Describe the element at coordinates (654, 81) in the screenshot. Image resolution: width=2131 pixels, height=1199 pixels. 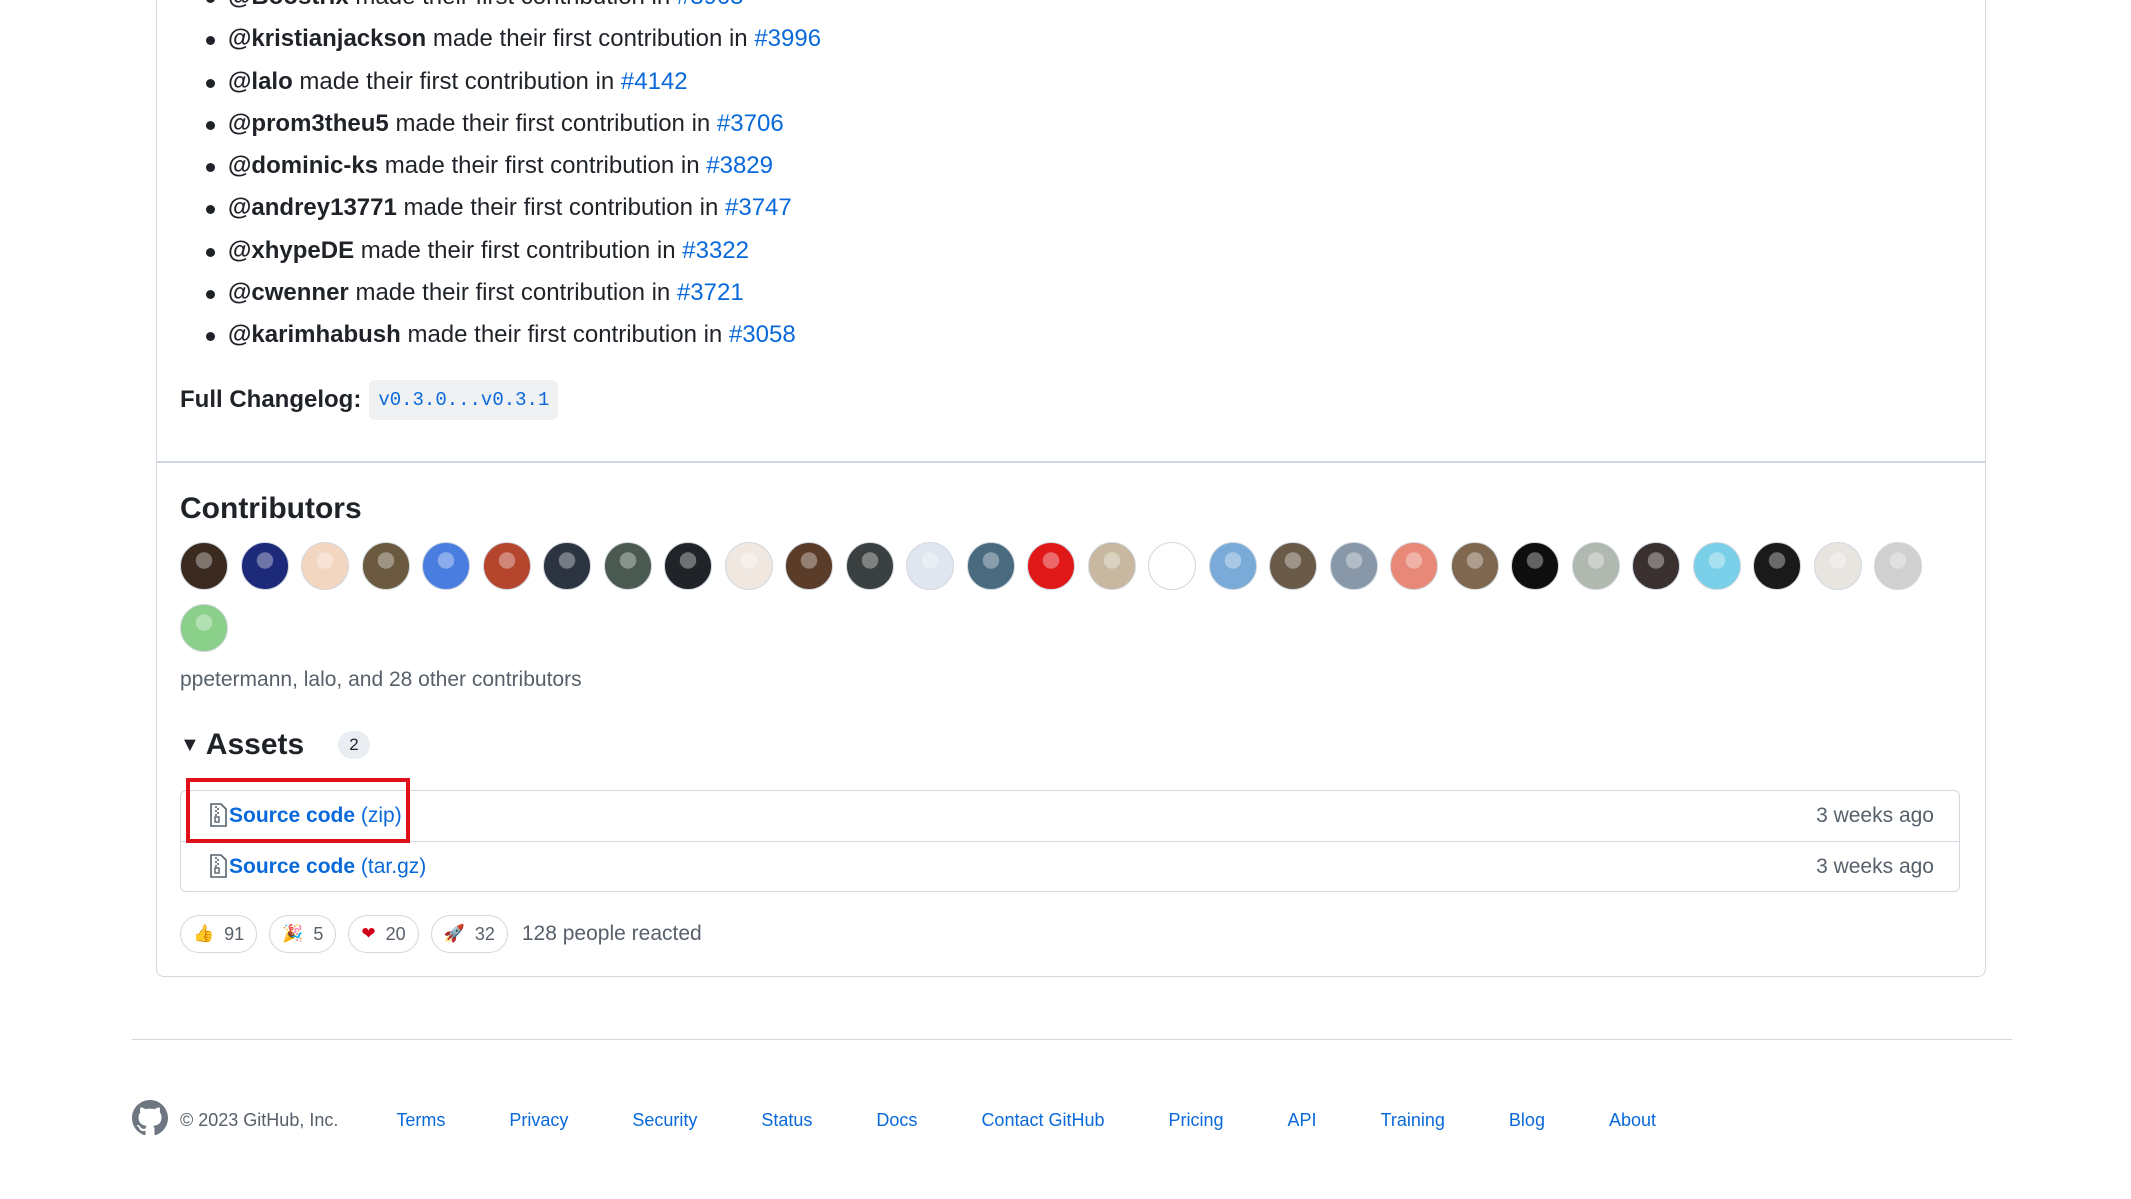
I see `pr-link: #4142` at that location.